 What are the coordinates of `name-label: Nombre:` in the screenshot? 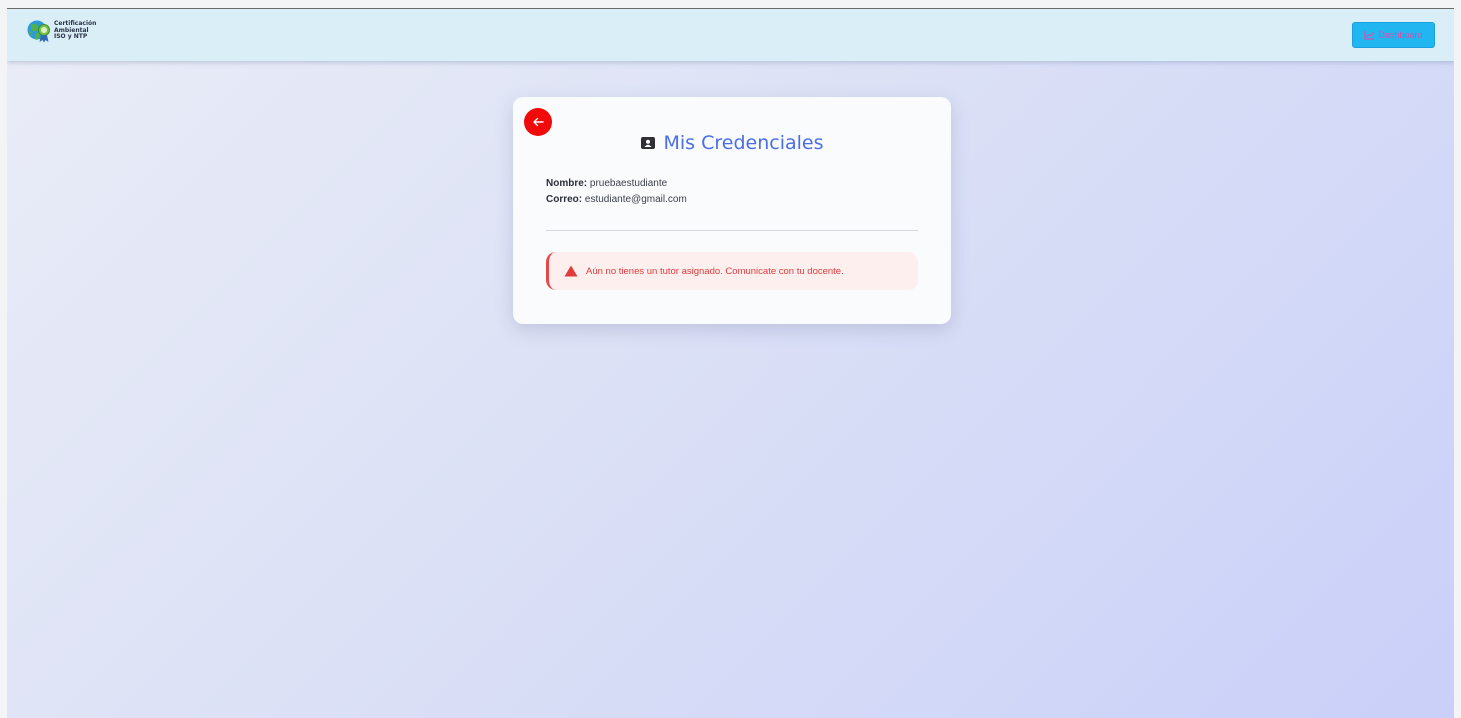 It's located at (567, 183).